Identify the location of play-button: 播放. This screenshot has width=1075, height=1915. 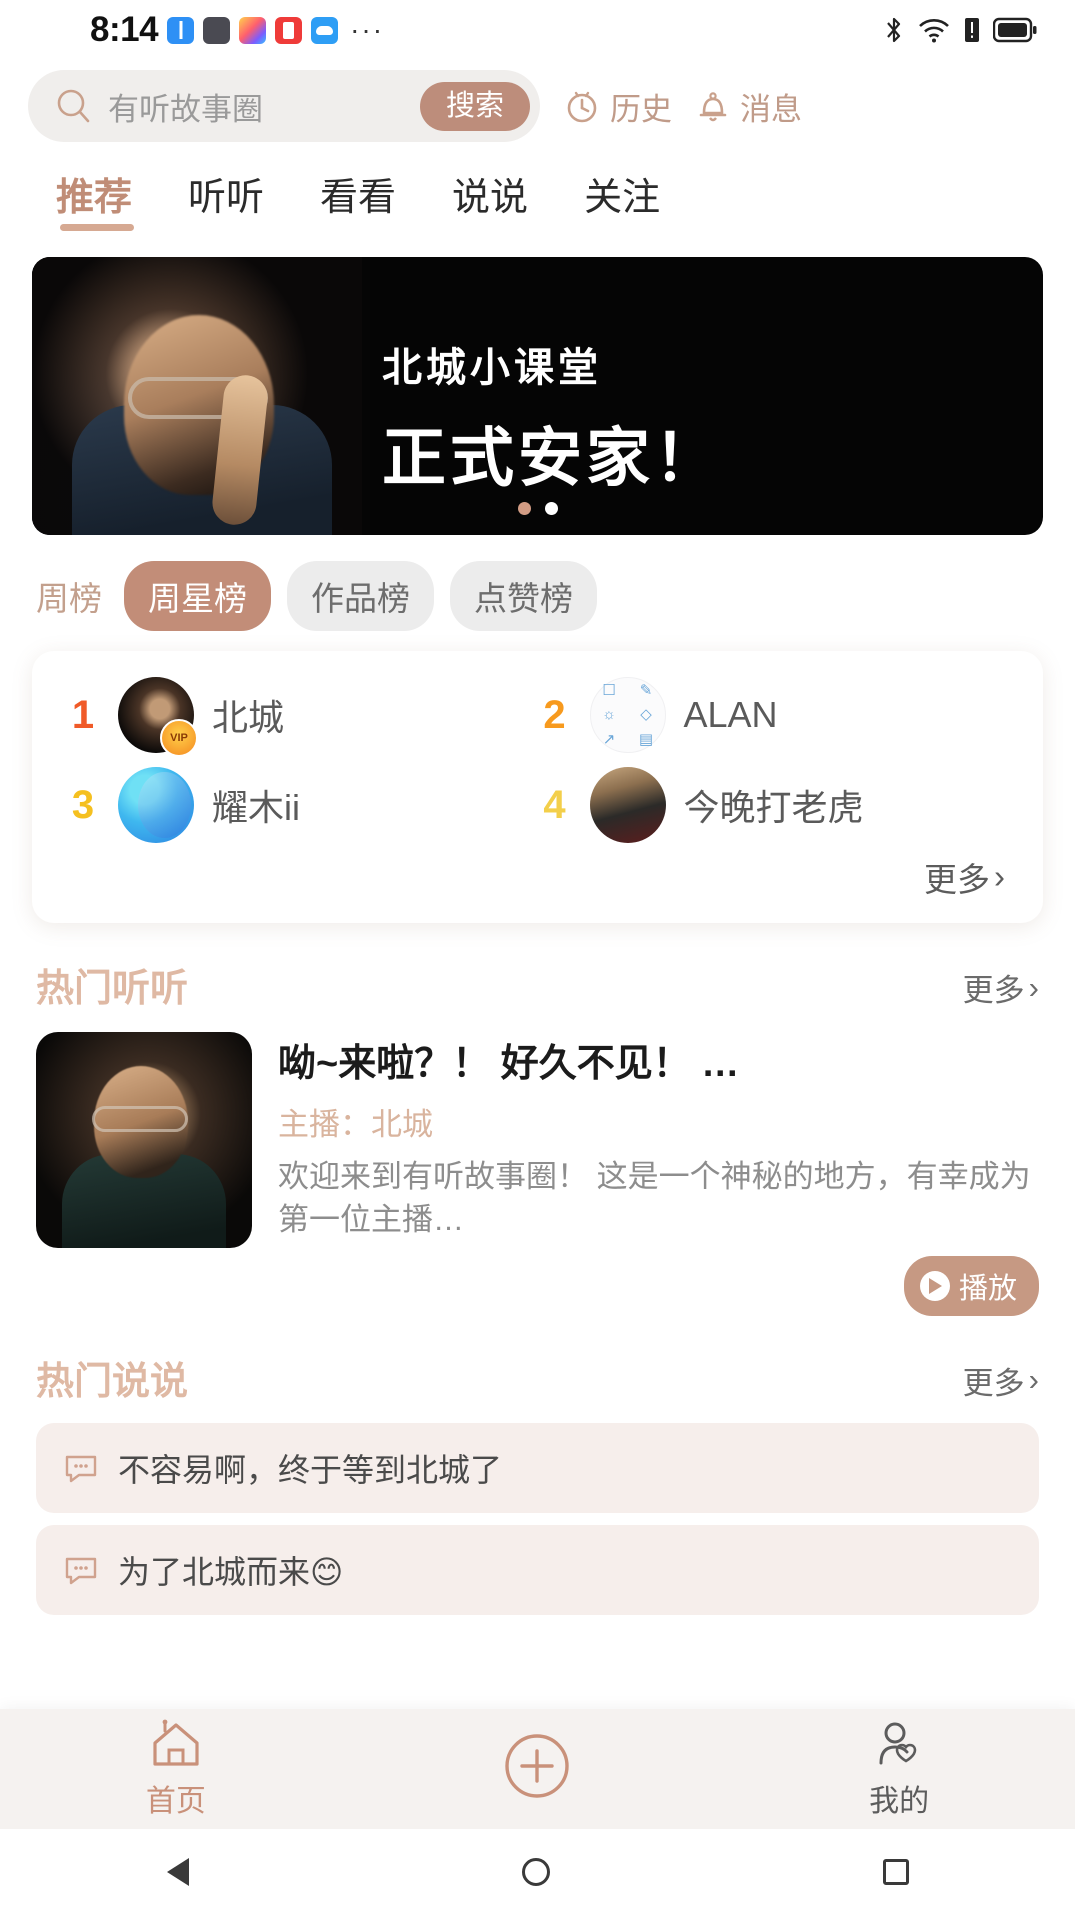
(971, 1285).